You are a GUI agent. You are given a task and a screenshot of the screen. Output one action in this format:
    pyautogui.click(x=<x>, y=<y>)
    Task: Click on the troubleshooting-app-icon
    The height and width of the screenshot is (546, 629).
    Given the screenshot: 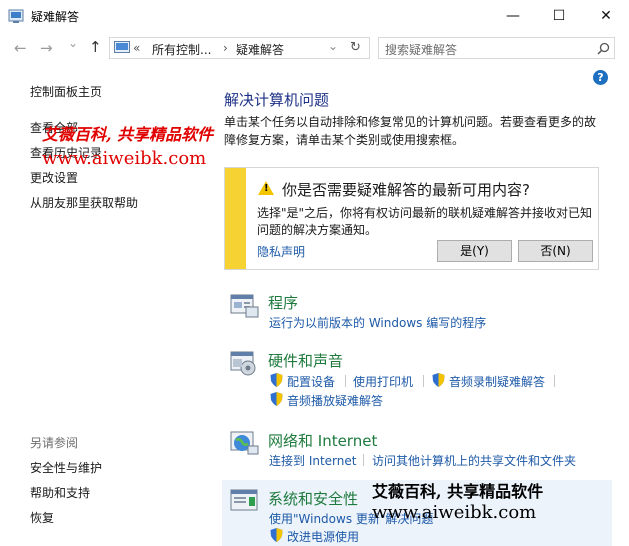 What is the action you would take?
    pyautogui.click(x=16, y=16)
    